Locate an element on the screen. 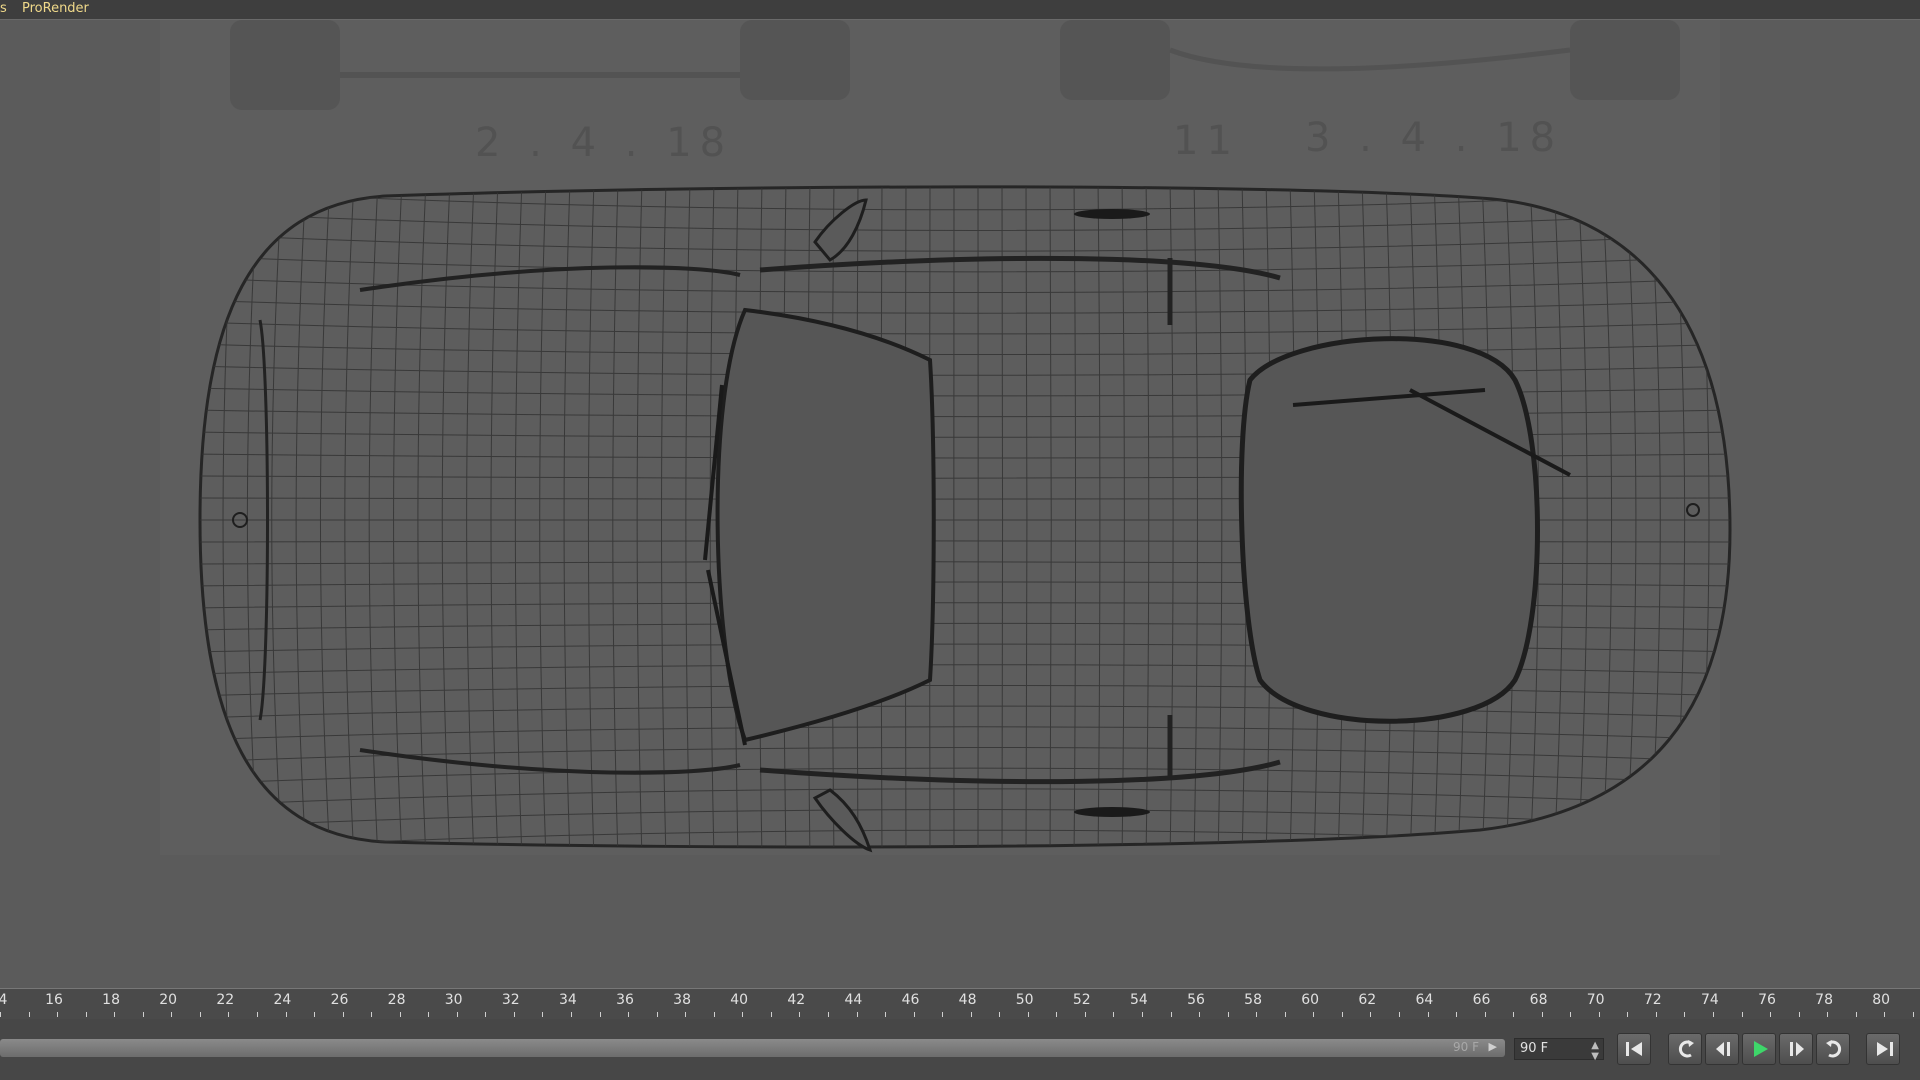 This screenshot has width=1920, height=1080. go-to-end-button is located at coordinates (1883, 1049).